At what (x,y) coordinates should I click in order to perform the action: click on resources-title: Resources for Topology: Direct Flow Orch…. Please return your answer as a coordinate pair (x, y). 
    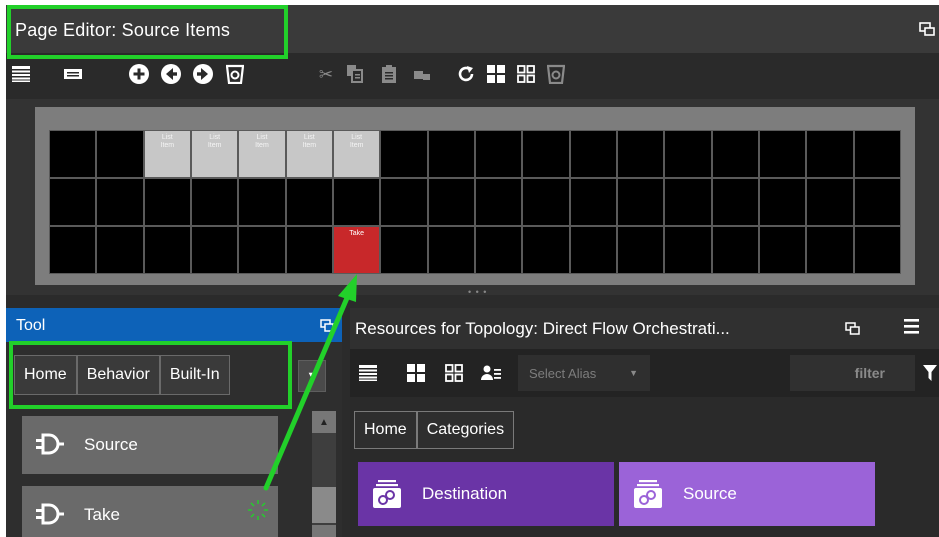
    Looking at the image, I should click on (542, 328).